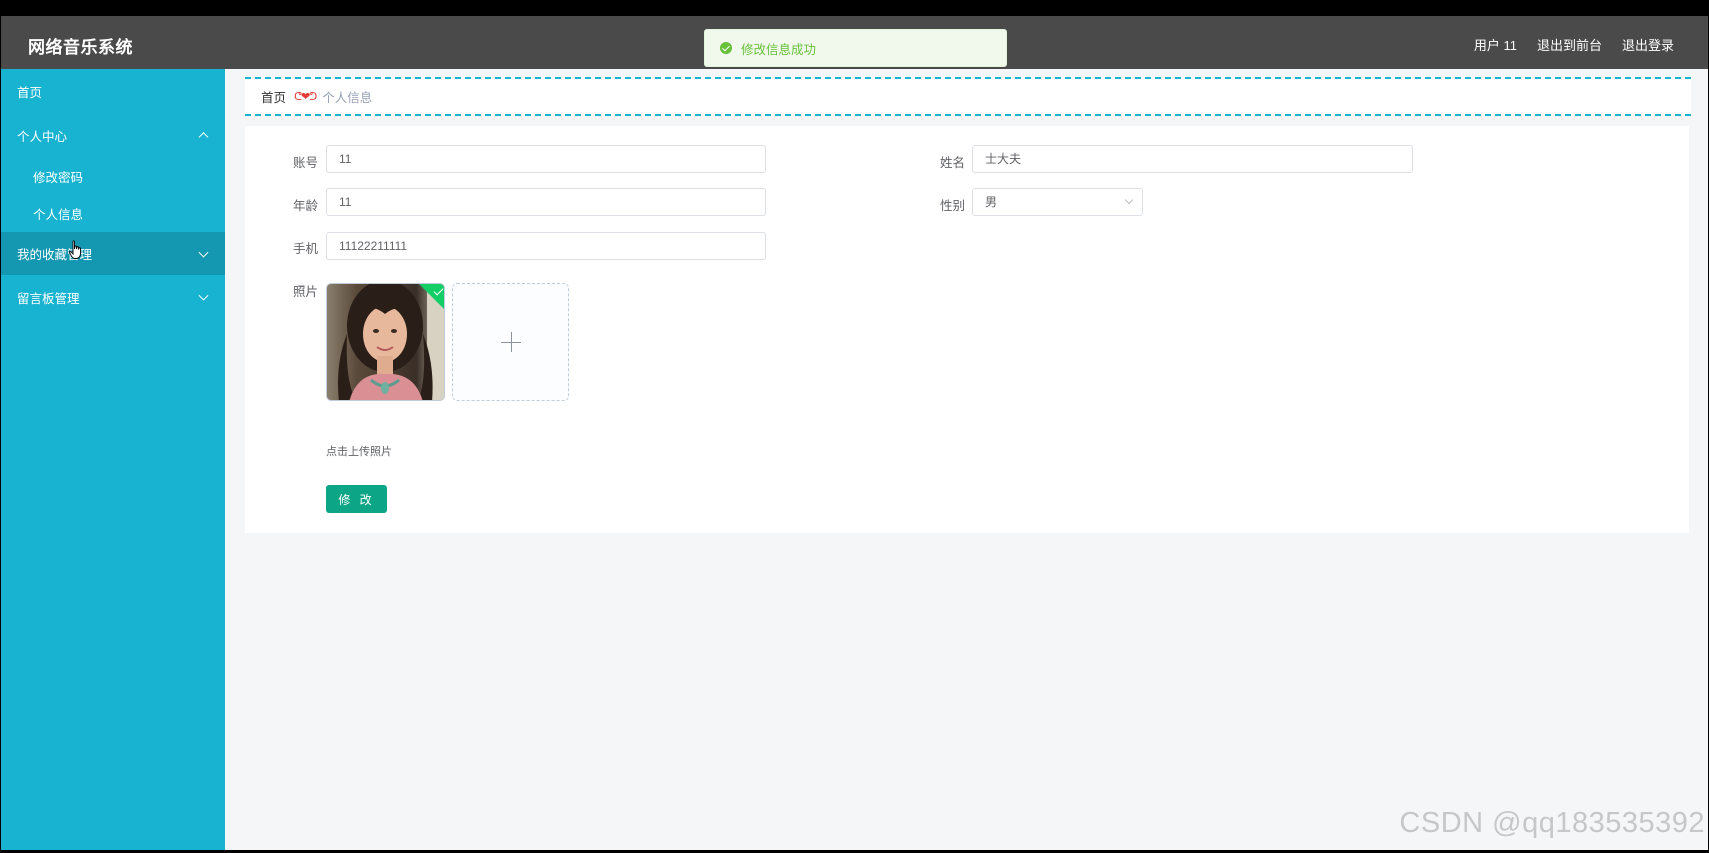 Image resolution: width=1709 pixels, height=853 pixels. I want to click on sidebar: 首页 个人中心 修改密码 个人信息 我的收藏管理 留言板管理, so click(113, 459).